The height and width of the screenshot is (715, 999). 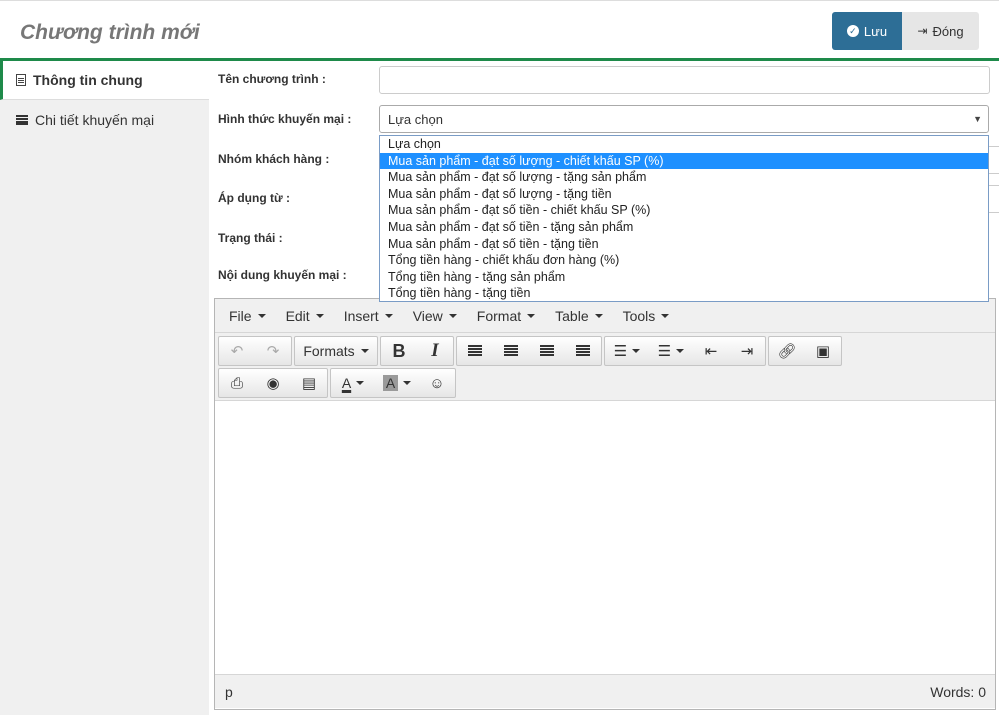 What do you see at coordinates (390, 383) in the screenshot?
I see `background-color-icon: A` at bounding box center [390, 383].